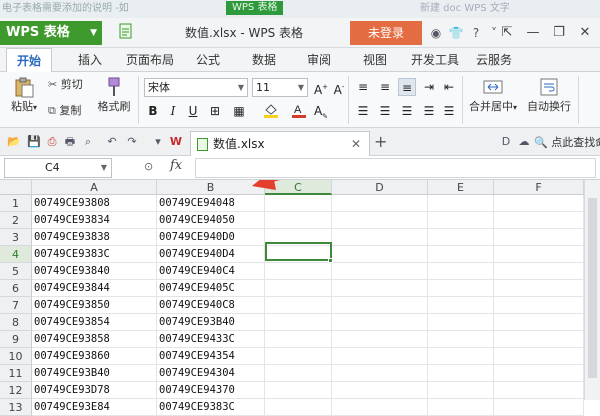 Image resolution: width=600 pixels, height=416 pixels. What do you see at coordinates (385, 87) in the screenshot?
I see `align-middle-icon: ≡` at bounding box center [385, 87].